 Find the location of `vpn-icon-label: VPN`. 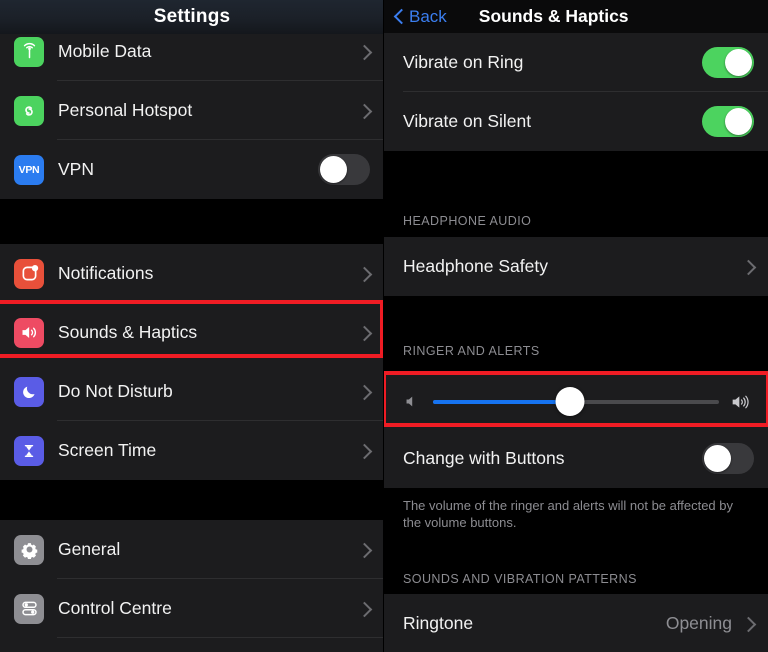

vpn-icon-label: VPN is located at coordinates (29, 169).